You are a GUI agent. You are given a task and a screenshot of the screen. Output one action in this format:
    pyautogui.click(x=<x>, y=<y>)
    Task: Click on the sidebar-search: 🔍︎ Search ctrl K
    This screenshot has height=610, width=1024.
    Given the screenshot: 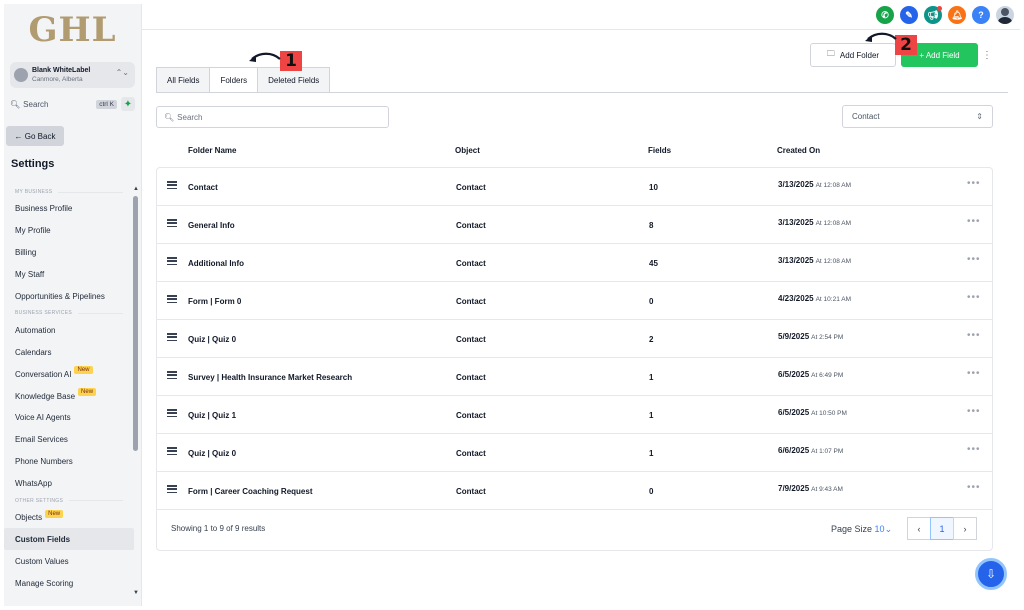 What is the action you would take?
    pyautogui.click(x=63, y=104)
    